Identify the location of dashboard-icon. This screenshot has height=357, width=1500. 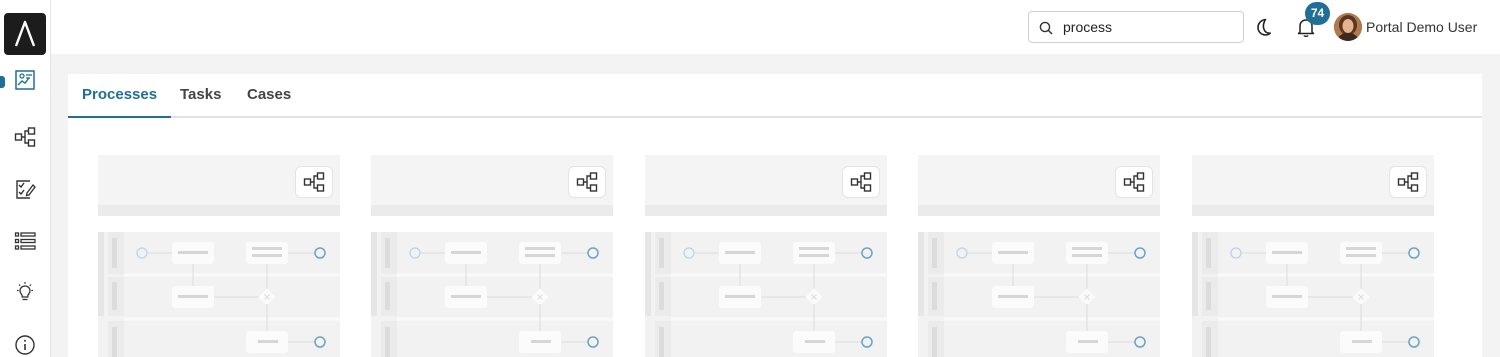
(25, 80).